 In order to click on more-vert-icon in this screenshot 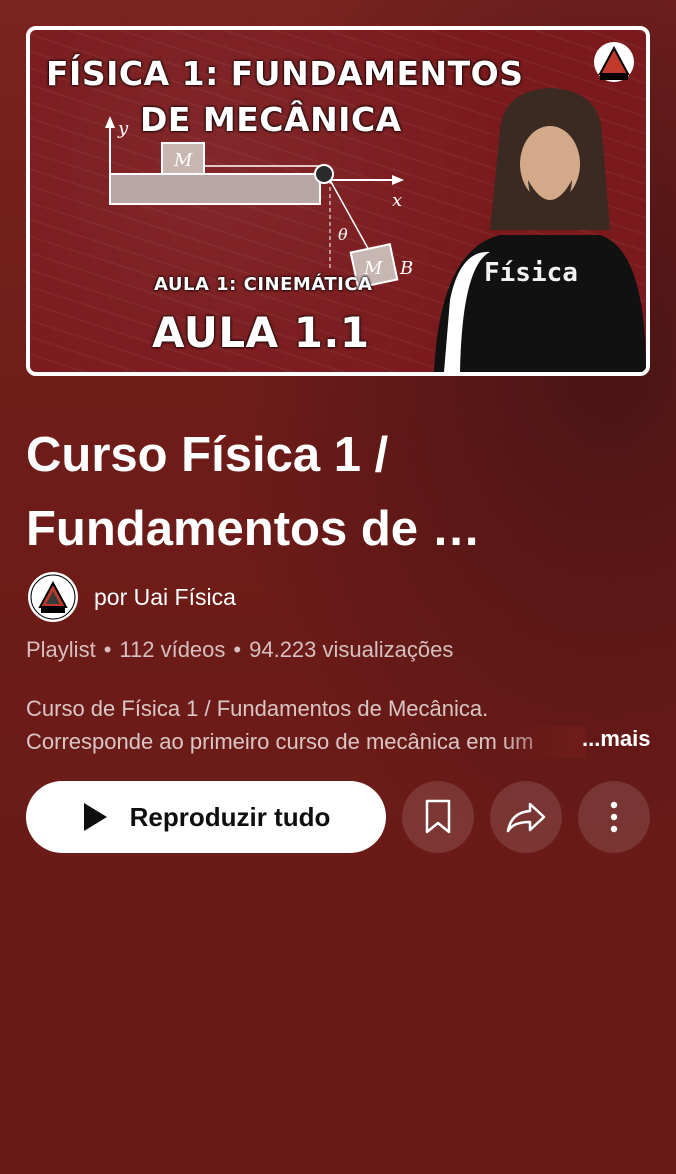, I will do `click(614, 817)`.